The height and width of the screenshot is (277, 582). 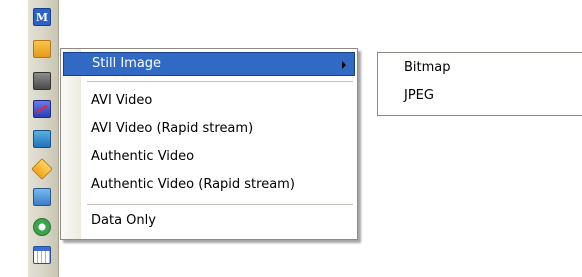 I want to click on m-logo-icon: M, so click(x=42, y=17).